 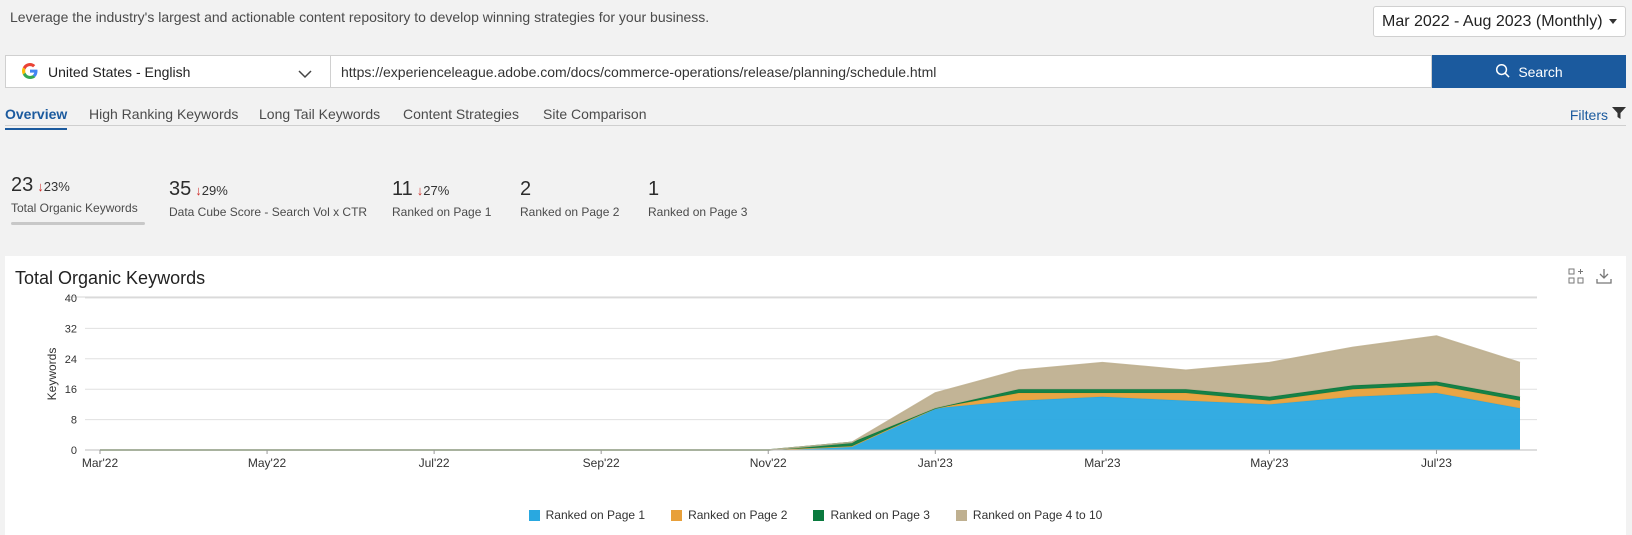 I want to click on x-tick-label: May'22, so click(x=267, y=463).